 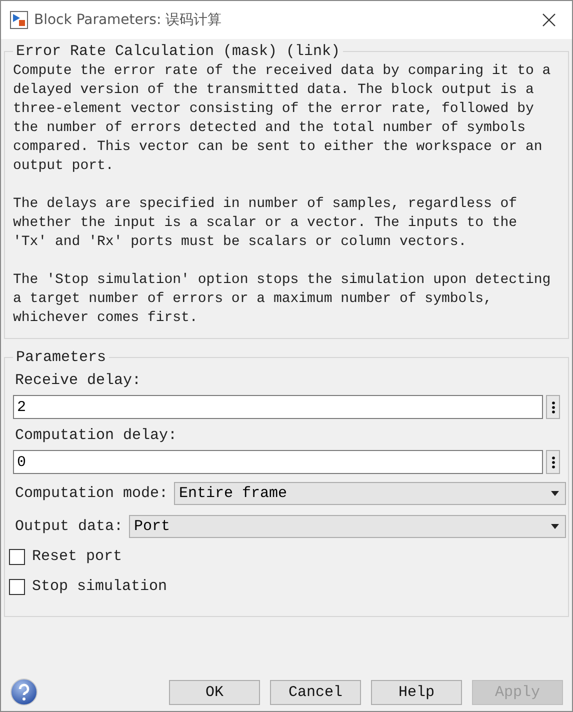 What do you see at coordinates (78, 380) in the screenshot?
I see `field-label: Receive delay:` at bounding box center [78, 380].